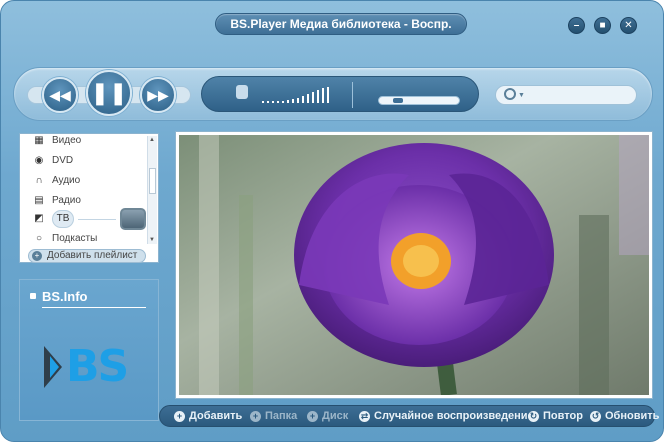 The height and width of the screenshot is (442, 664). What do you see at coordinates (65, 296) in the screenshot?
I see `info-title: BS.Info` at bounding box center [65, 296].